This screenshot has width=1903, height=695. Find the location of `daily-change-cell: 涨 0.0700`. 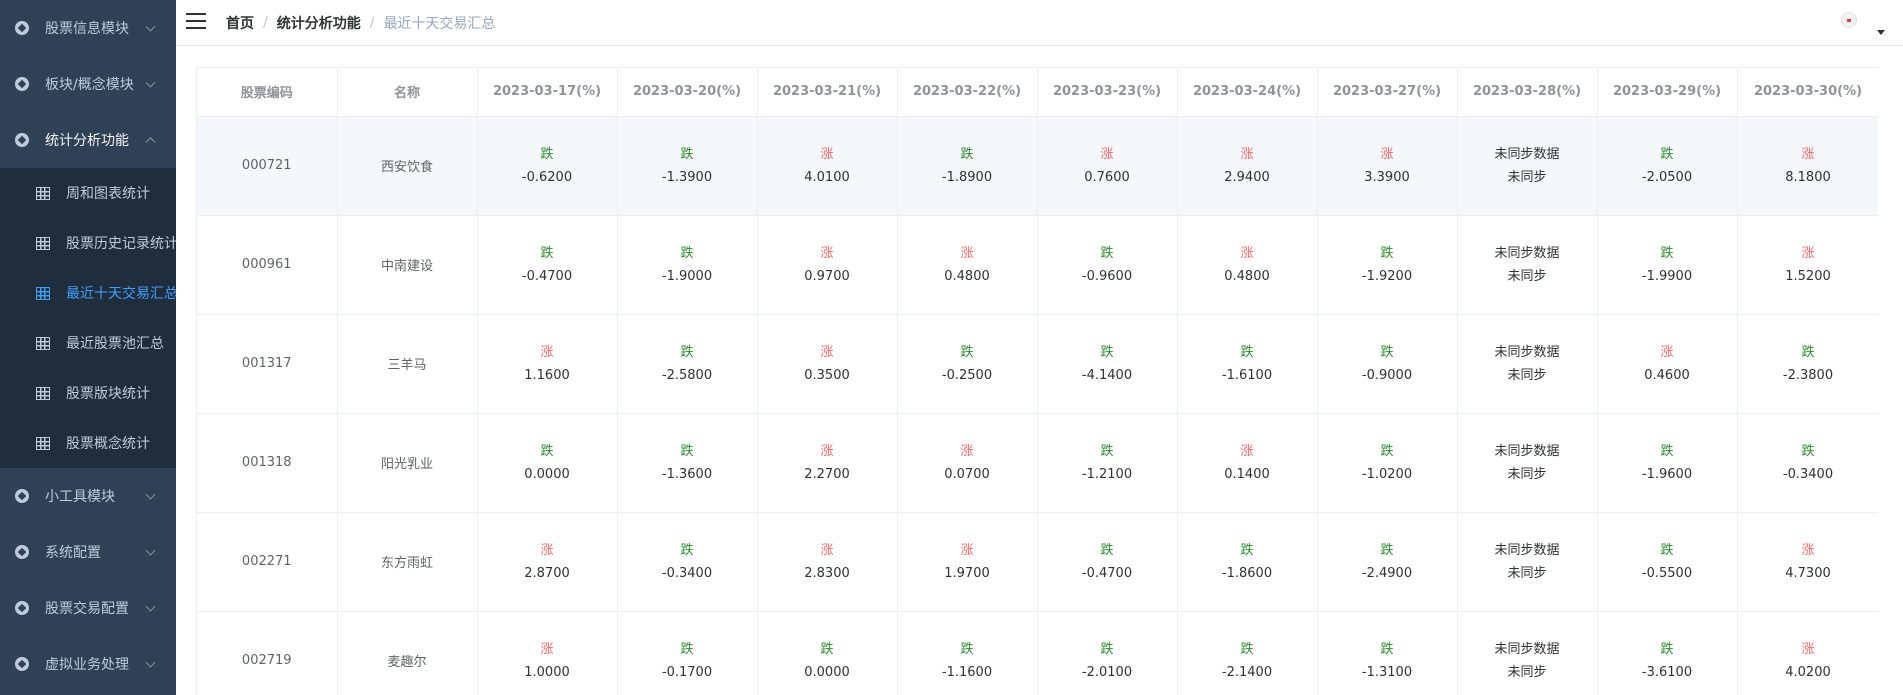

daily-change-cell: 涨 0.0700 is located at coordinates (967, 463).